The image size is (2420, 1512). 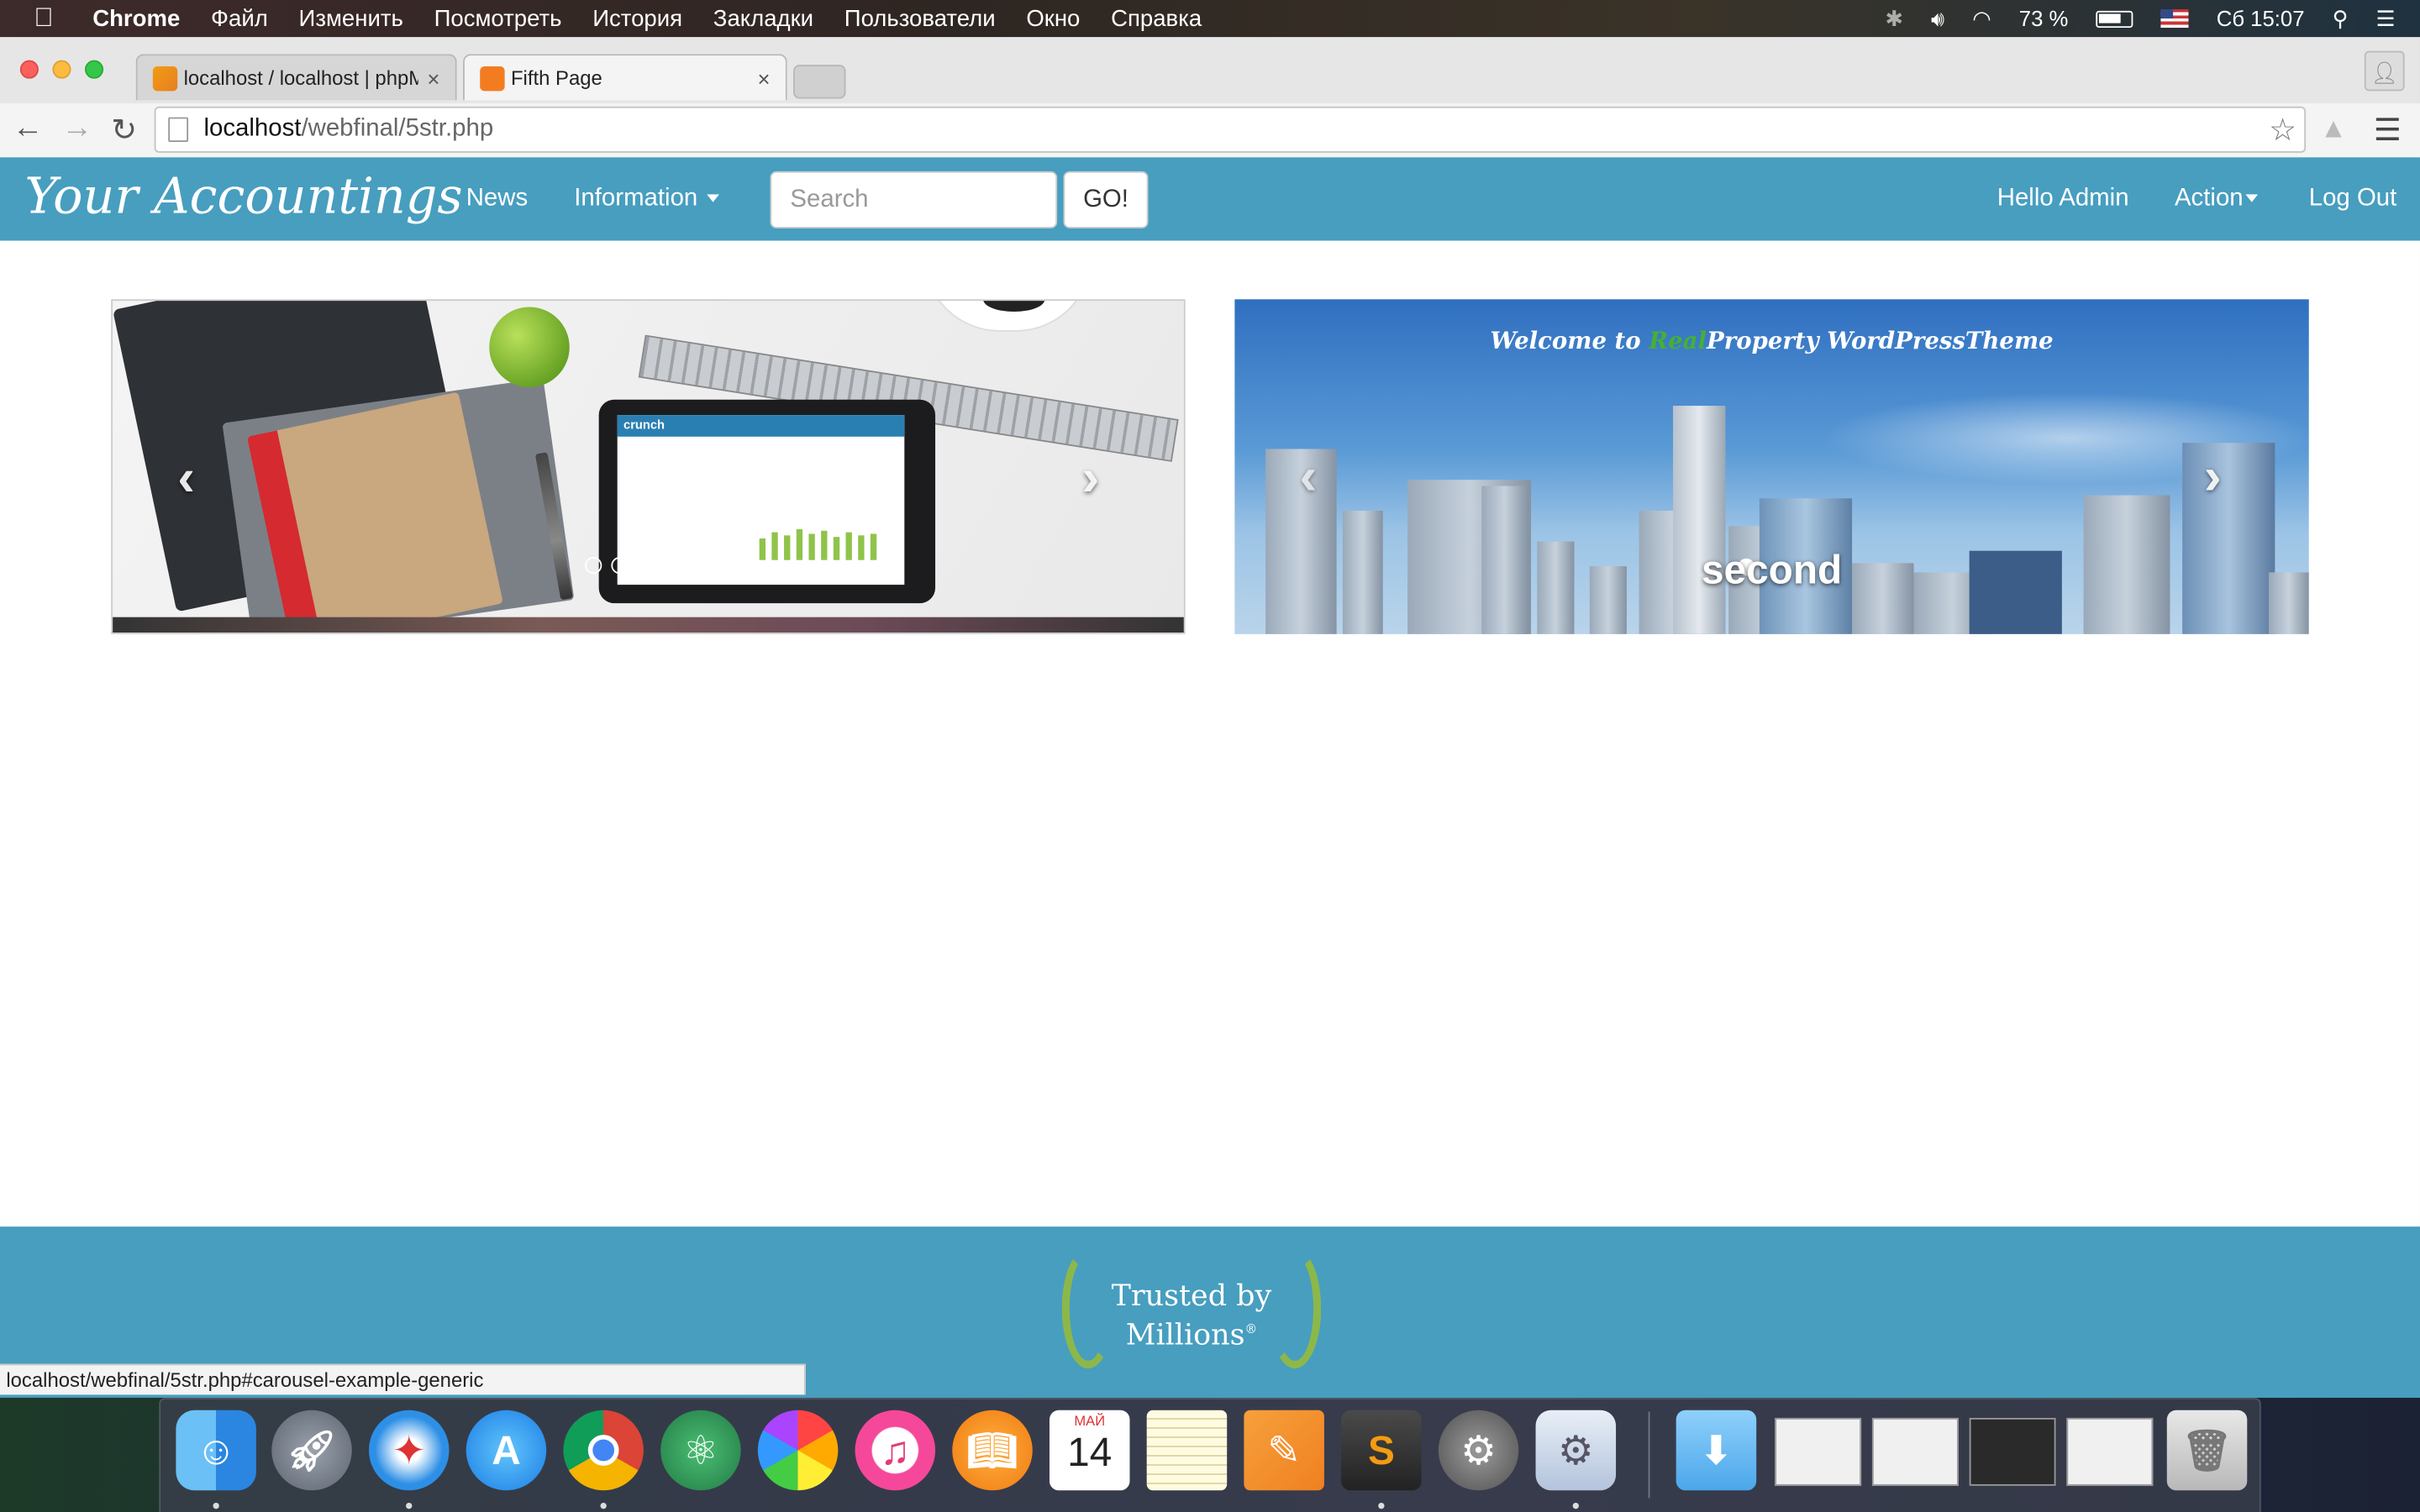 What do you see at coordinates (507, 1450) in the screenshot?
I see `app-store-icon: A` at bounding box center [507, 1450].